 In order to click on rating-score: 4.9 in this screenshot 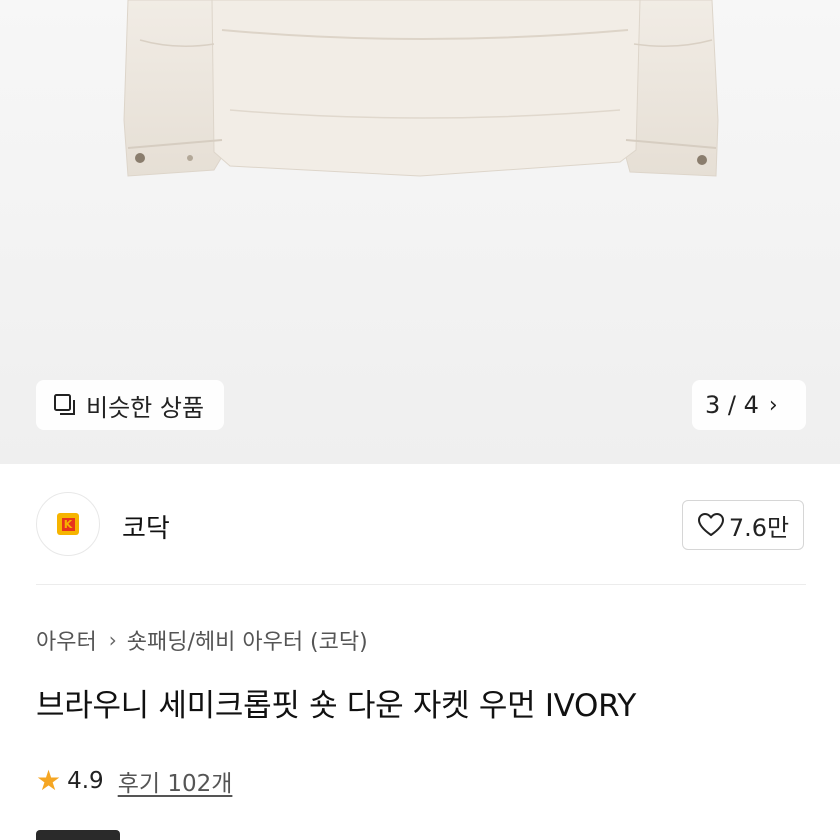, I will do `click(85, 781)`.